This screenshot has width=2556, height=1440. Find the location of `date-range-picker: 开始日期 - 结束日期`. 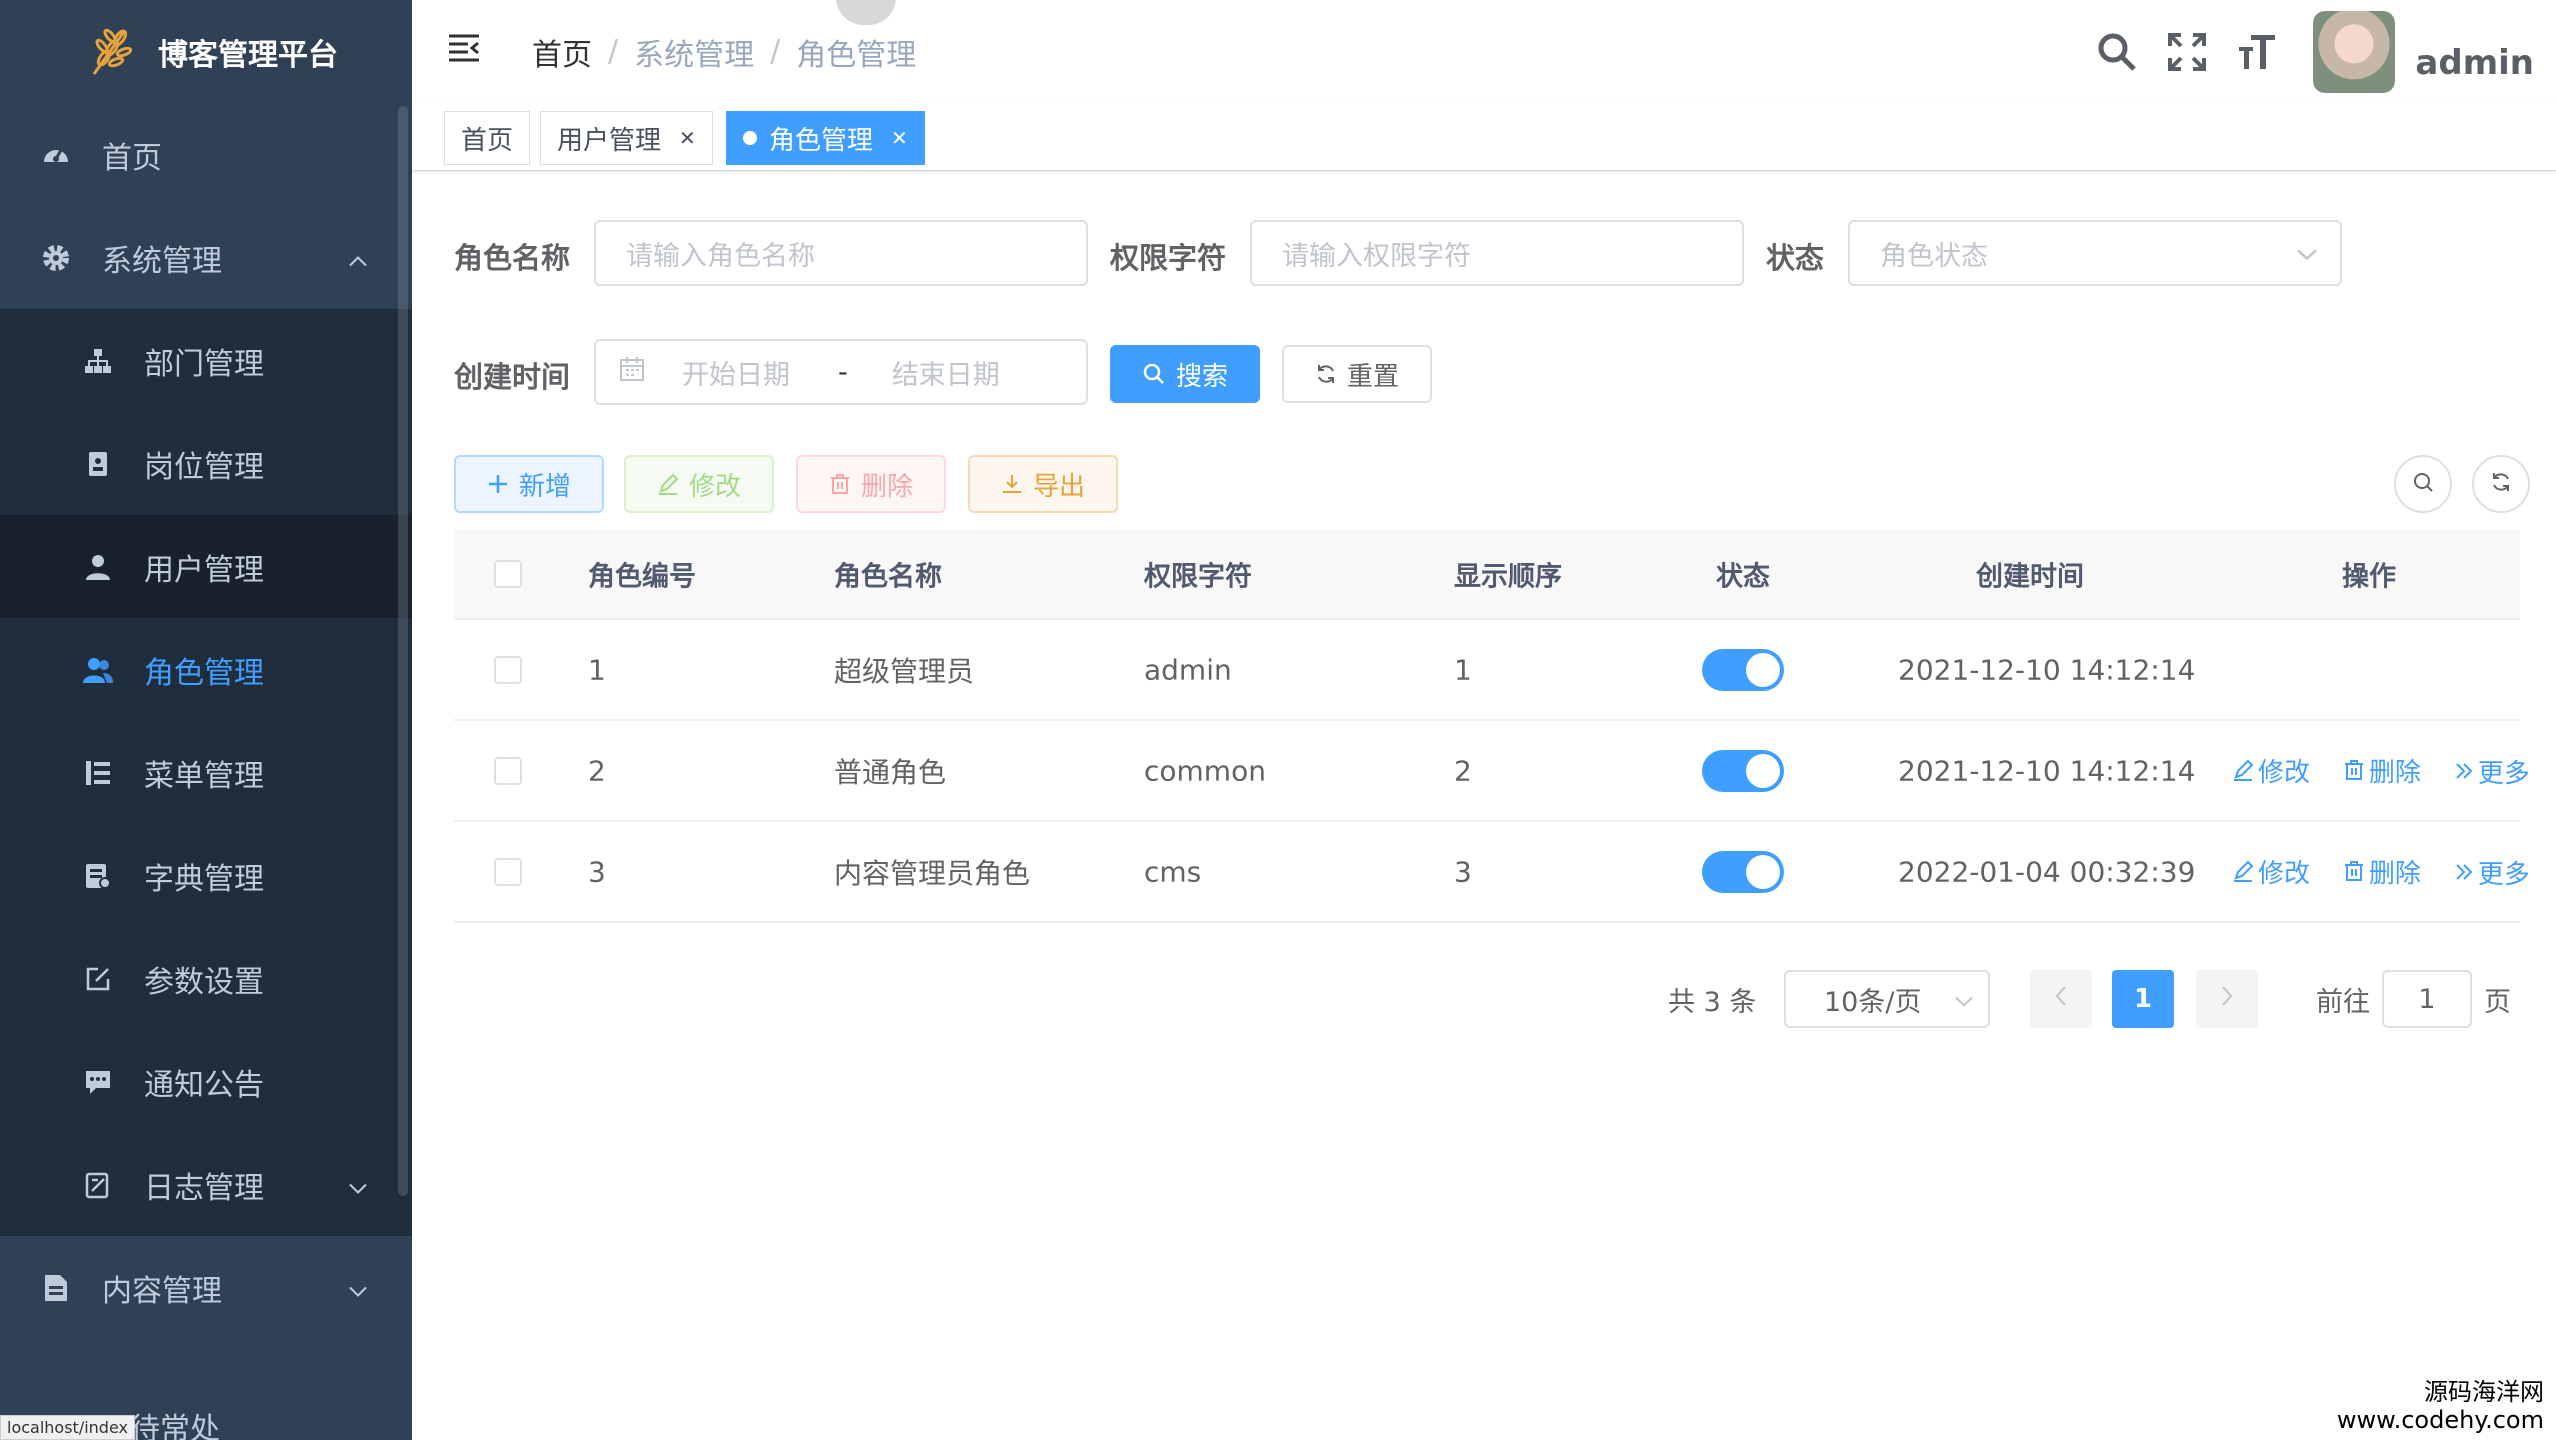

date-range-picker: 开始日期 - 结束日期 is located at coordinates (841, 372).